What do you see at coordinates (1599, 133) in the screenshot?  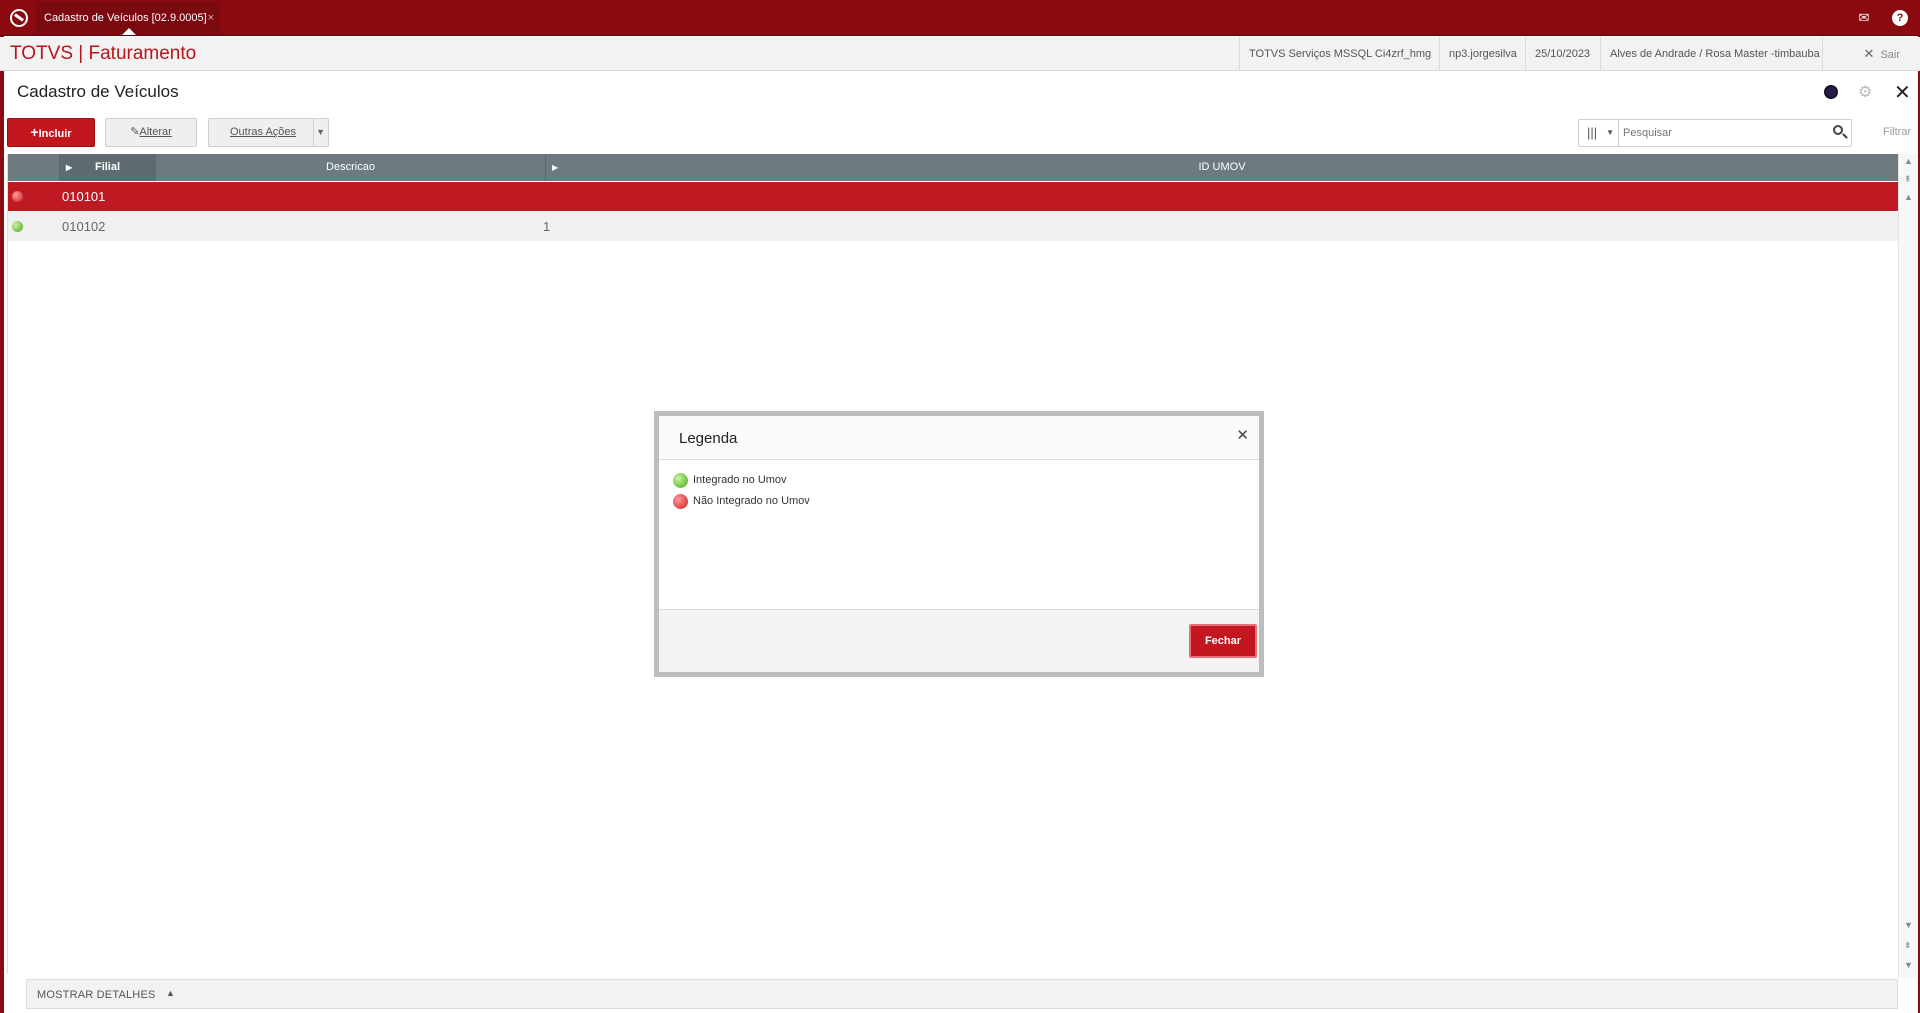 I see `columns-icon: ||| ▼` at bounding box center [1599, 133].